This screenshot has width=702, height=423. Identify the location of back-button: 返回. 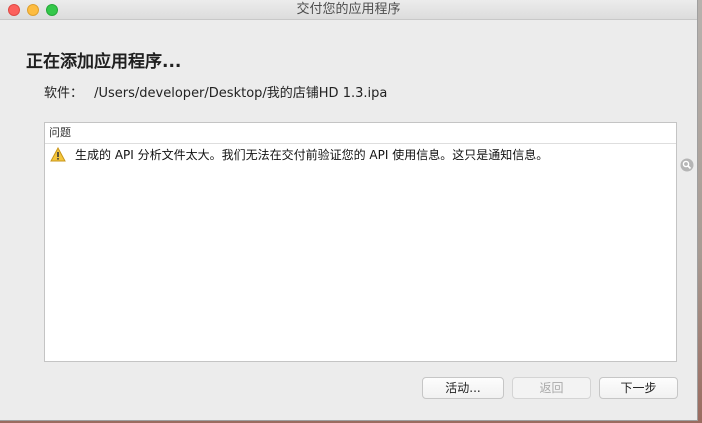
(551, 388).